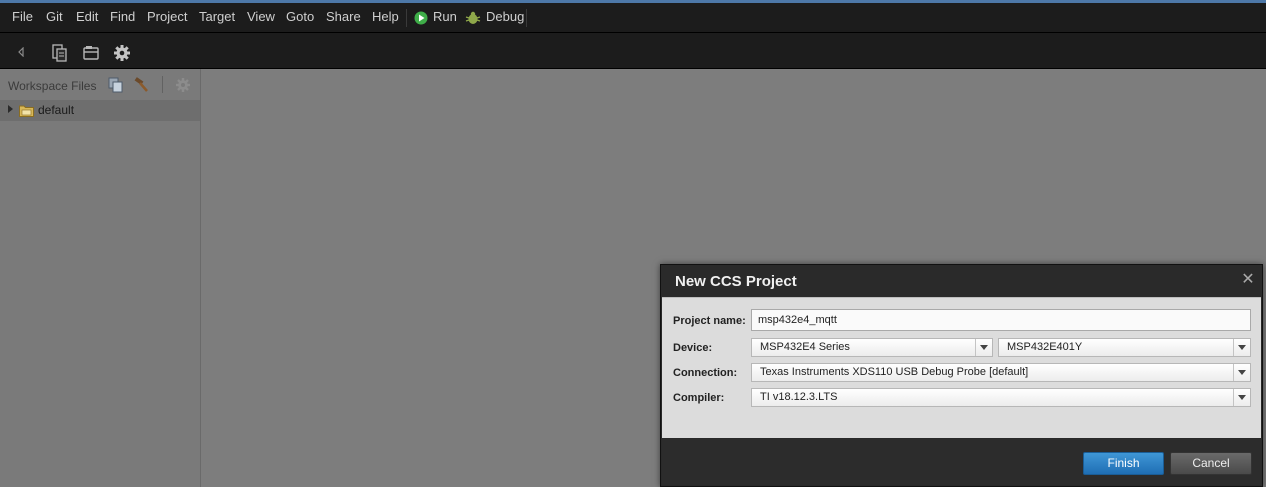 This screenshot has width=1266, height=487. I want to click on settings-gear-icon, so click(183, 85).